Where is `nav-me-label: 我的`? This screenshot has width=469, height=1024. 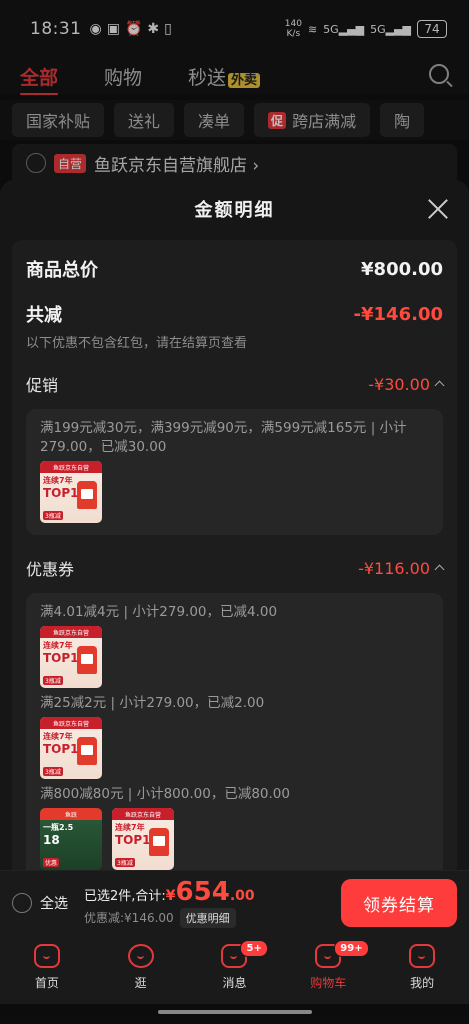 nav-me-label: 我的 is located at coordinates (422, 983).